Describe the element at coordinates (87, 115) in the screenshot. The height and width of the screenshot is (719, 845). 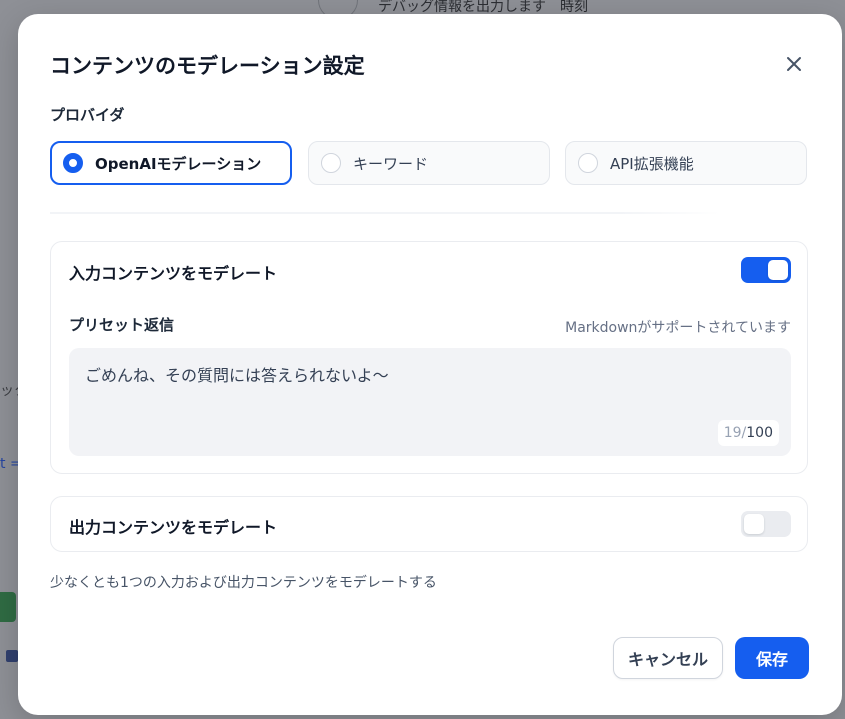
I see `provider-label: プロバイダ` at that location.